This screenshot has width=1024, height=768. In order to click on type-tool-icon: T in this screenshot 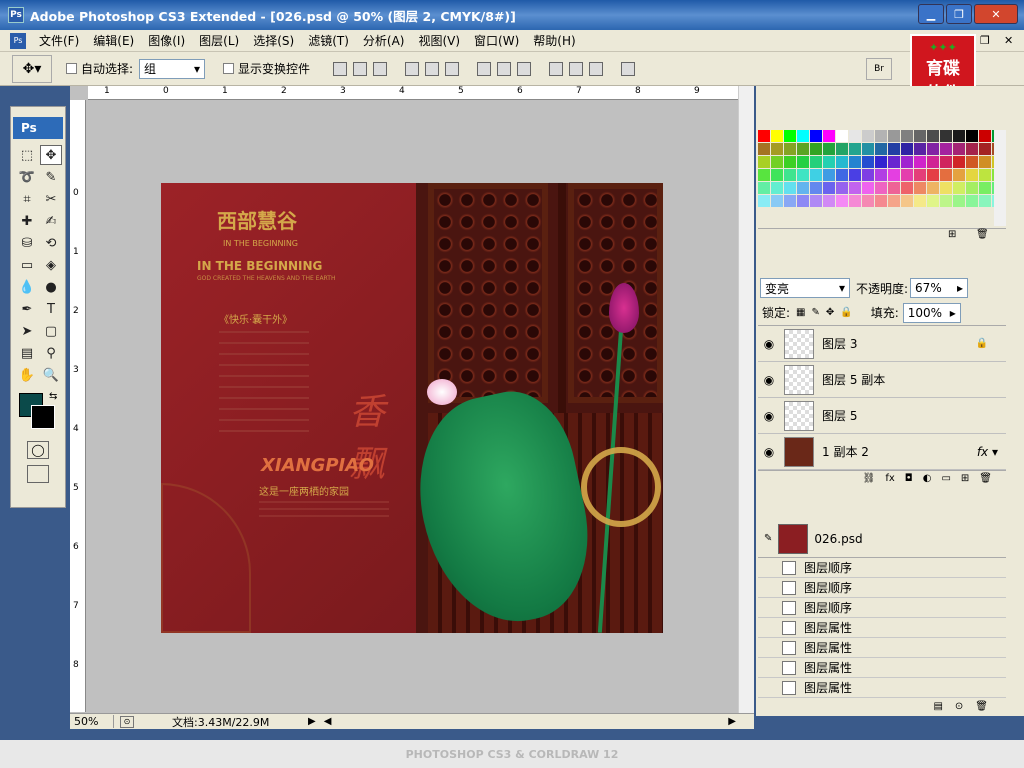, I will do `click(51, 309)`.